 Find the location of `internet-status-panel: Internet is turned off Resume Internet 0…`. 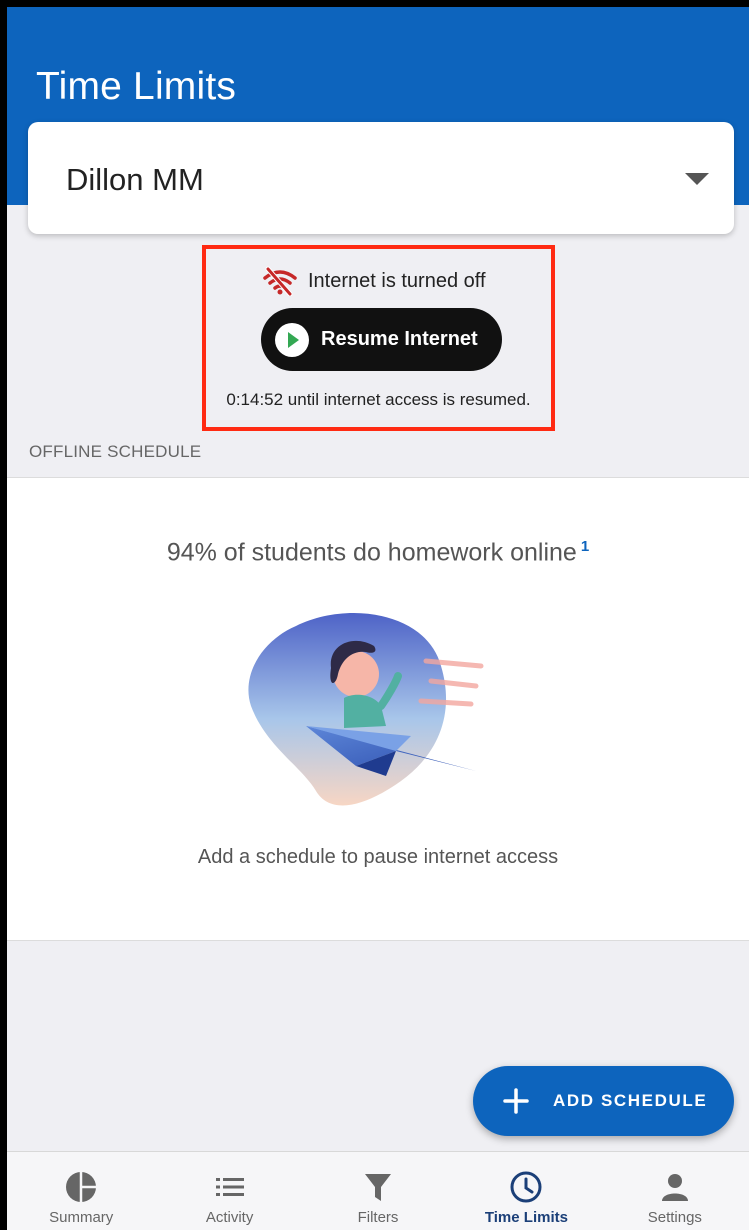

internet-status-panel: Internet is turned off Resume Internet 0… is located at coordinates (378, 338).